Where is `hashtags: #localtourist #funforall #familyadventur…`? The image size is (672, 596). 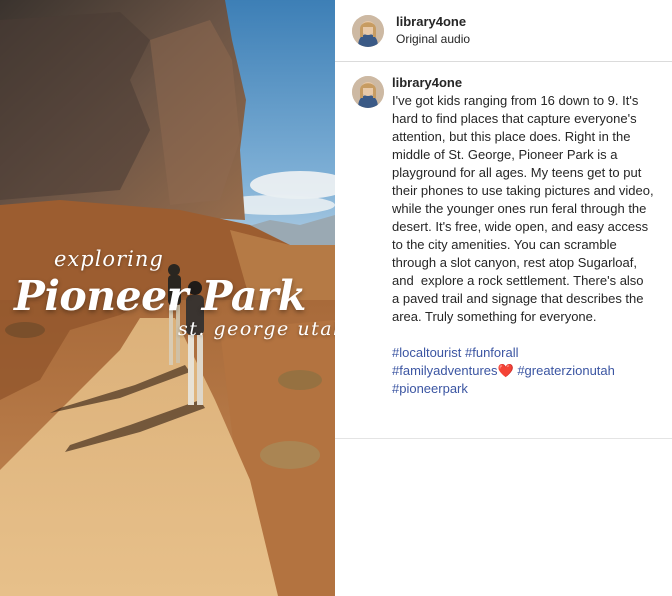
hashtags: #localtourist #funforall #familyadventur… is located at coordinates (523, 371).